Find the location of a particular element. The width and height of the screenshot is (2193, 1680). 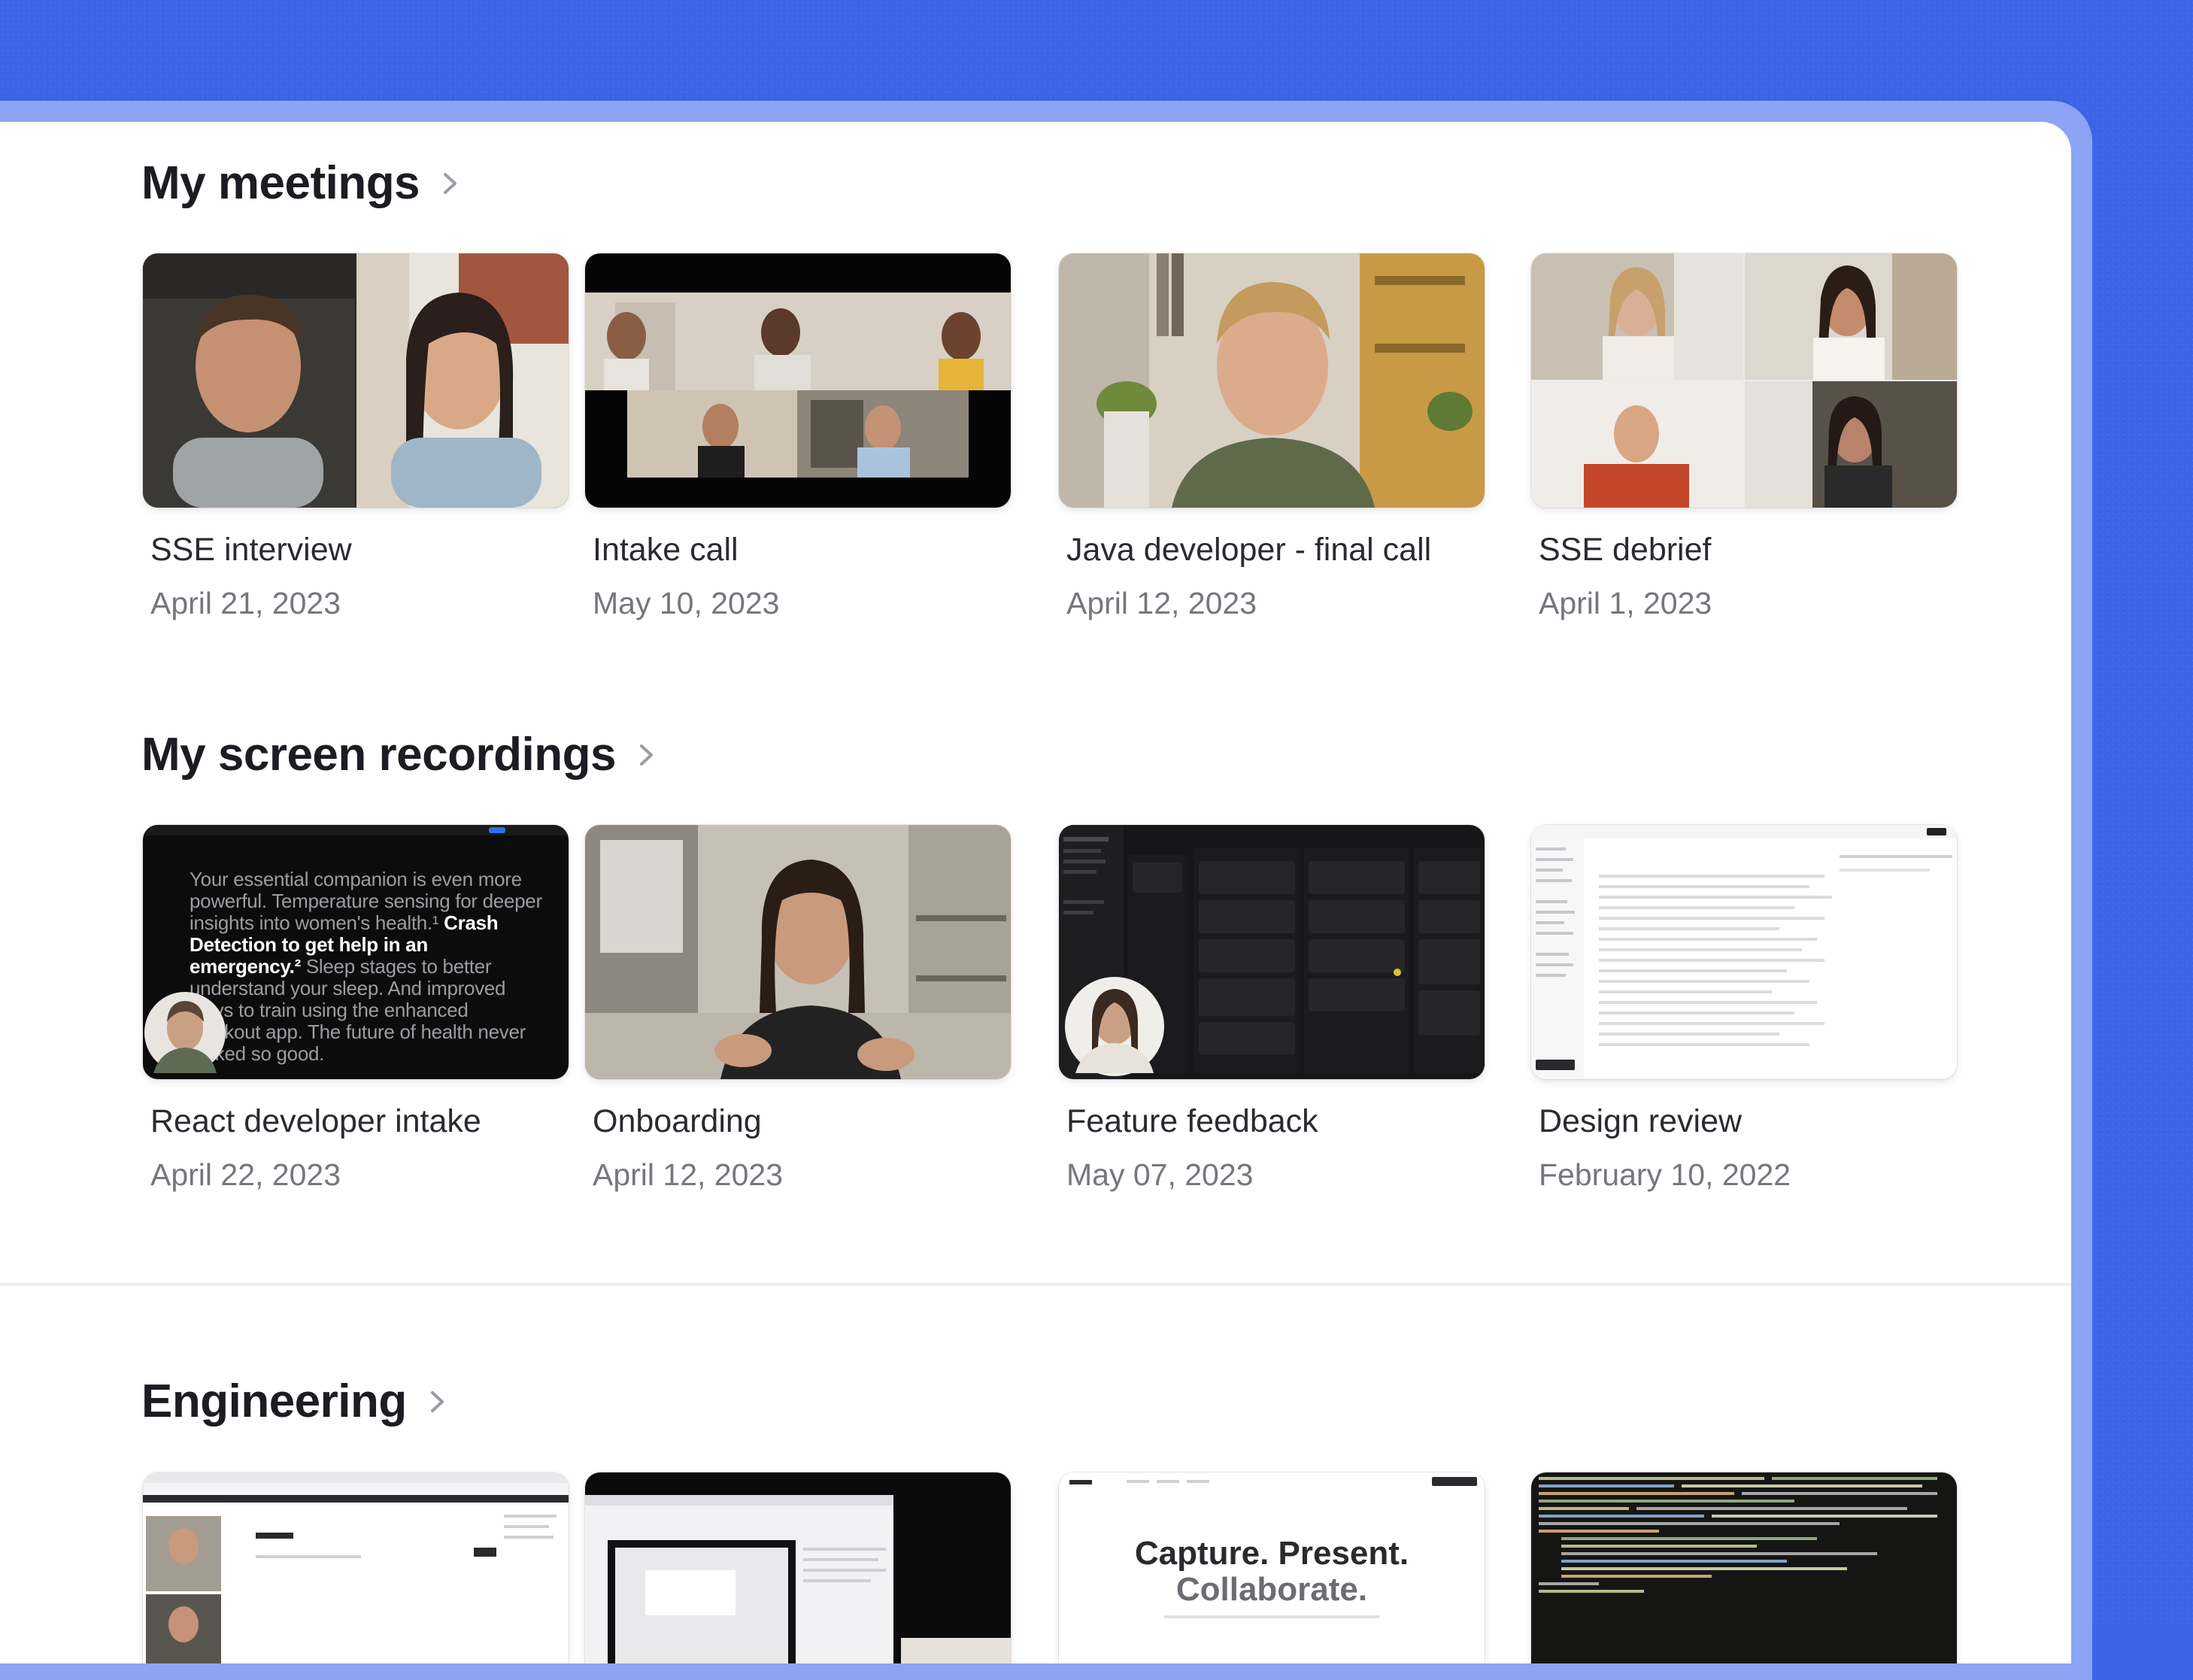

section-divider is located at coordinates (1035, 1284).